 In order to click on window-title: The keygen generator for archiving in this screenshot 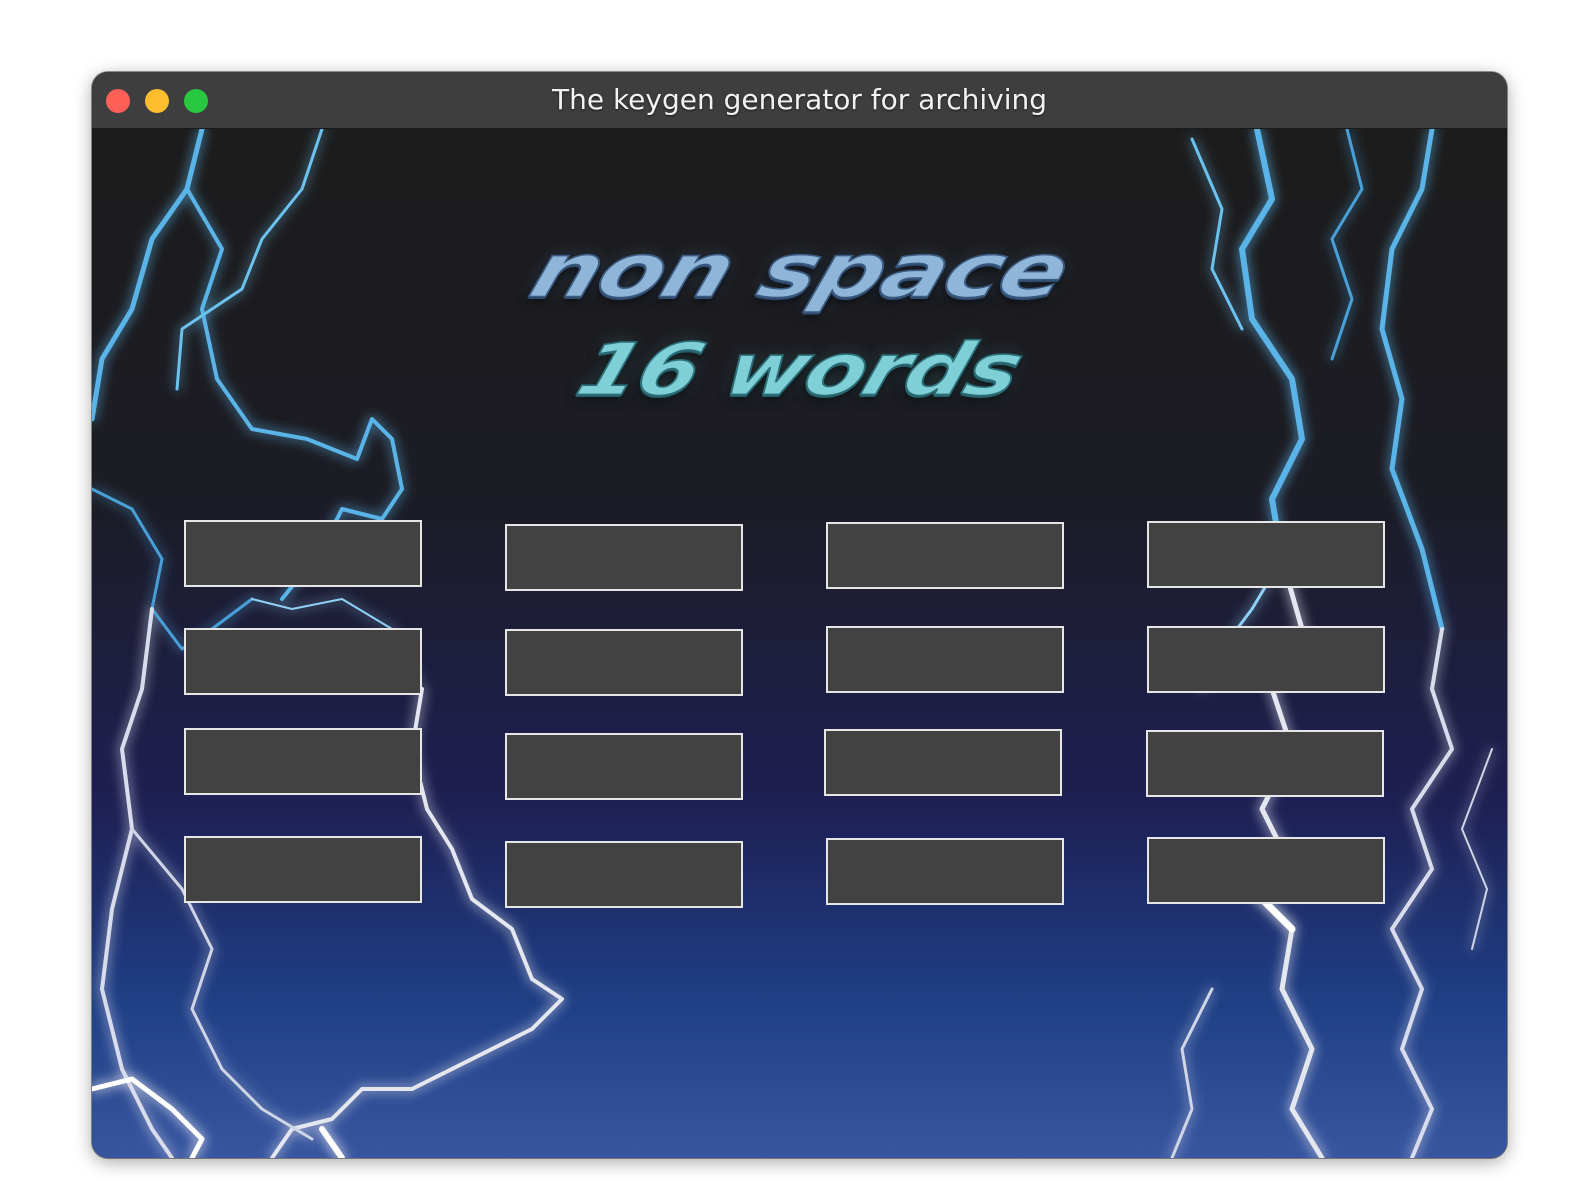, I will do `click(799, 99)`.